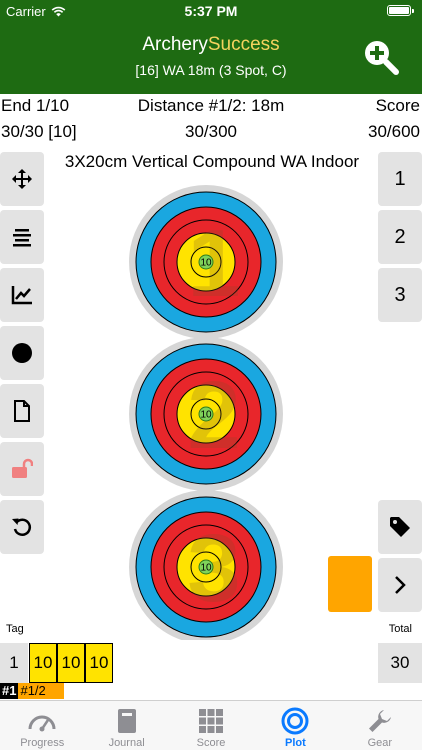 This screenshot has height=750, width=422. What do you see at coordinates (400, 237) in the screenshot?
I see `arrow-2-button: 2` at bounding box center [400, 237].